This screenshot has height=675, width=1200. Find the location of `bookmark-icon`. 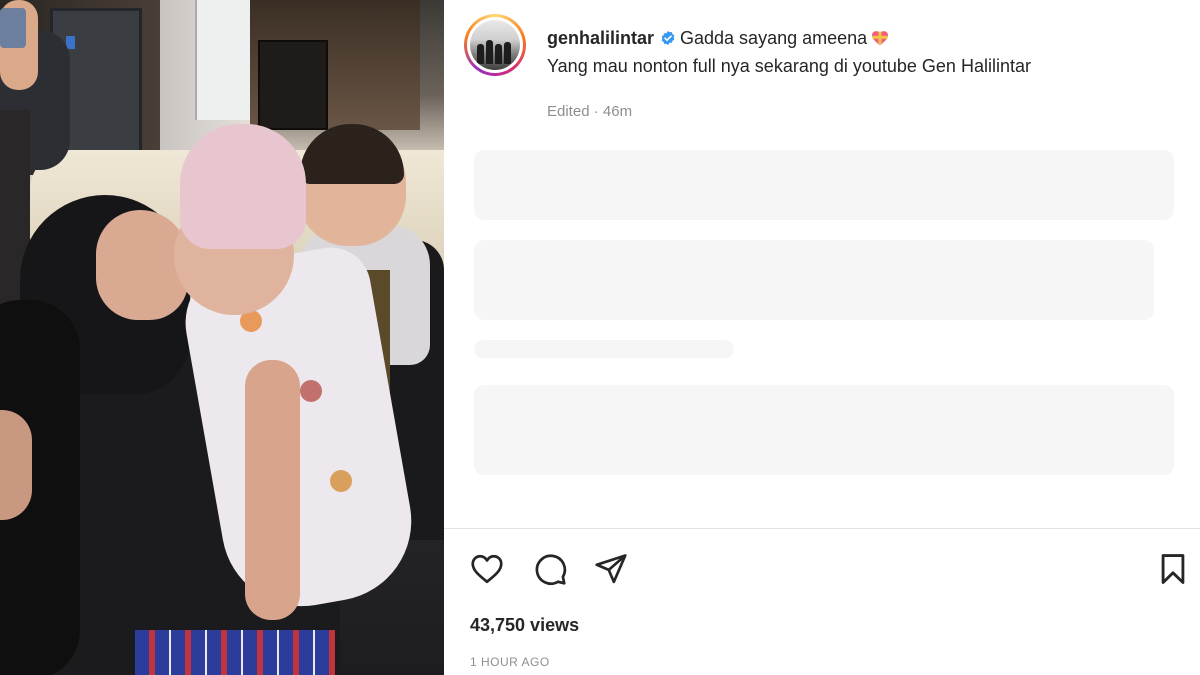

bookmark-icon is located at coordinates (1173, 569).